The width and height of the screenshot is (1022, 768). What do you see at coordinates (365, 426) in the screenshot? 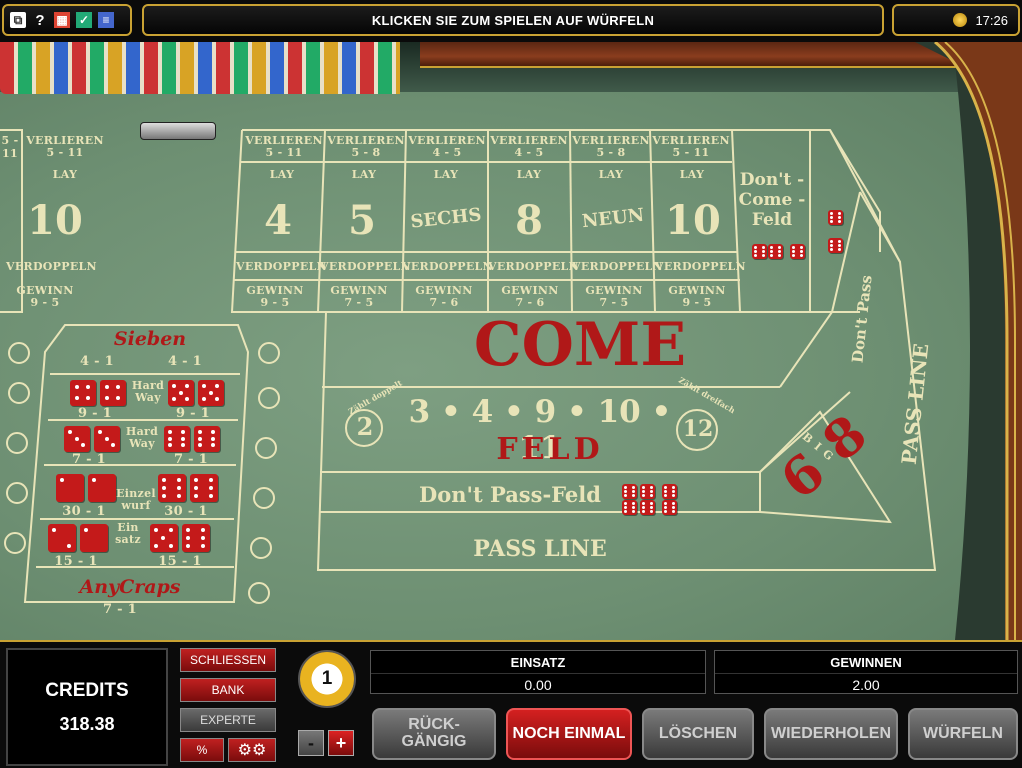
I see `field-two: 2` at bounding box center [365, 426].